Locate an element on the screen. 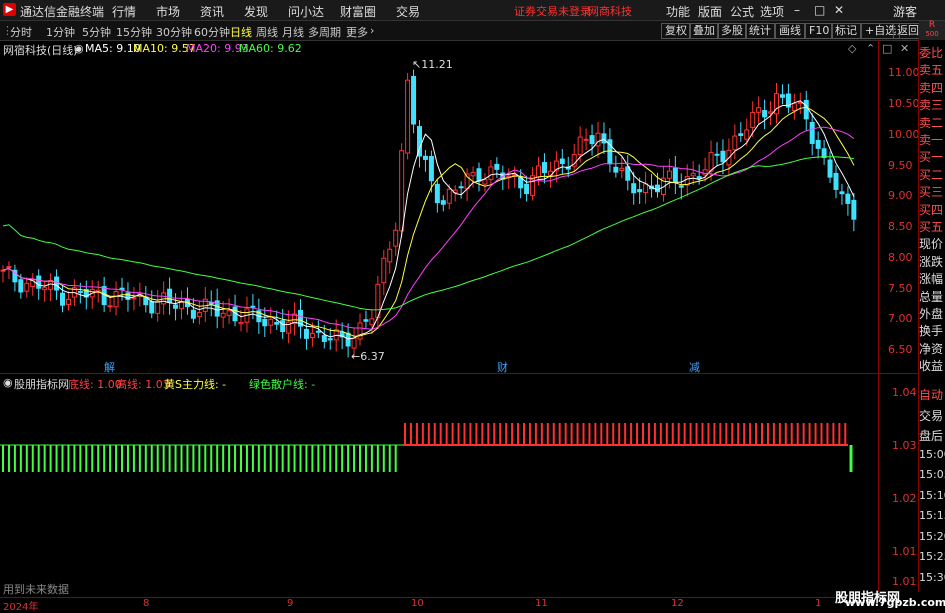 This screenshot has width=945, height=613. r-badge-label: R is located at coordinates (932, 25).